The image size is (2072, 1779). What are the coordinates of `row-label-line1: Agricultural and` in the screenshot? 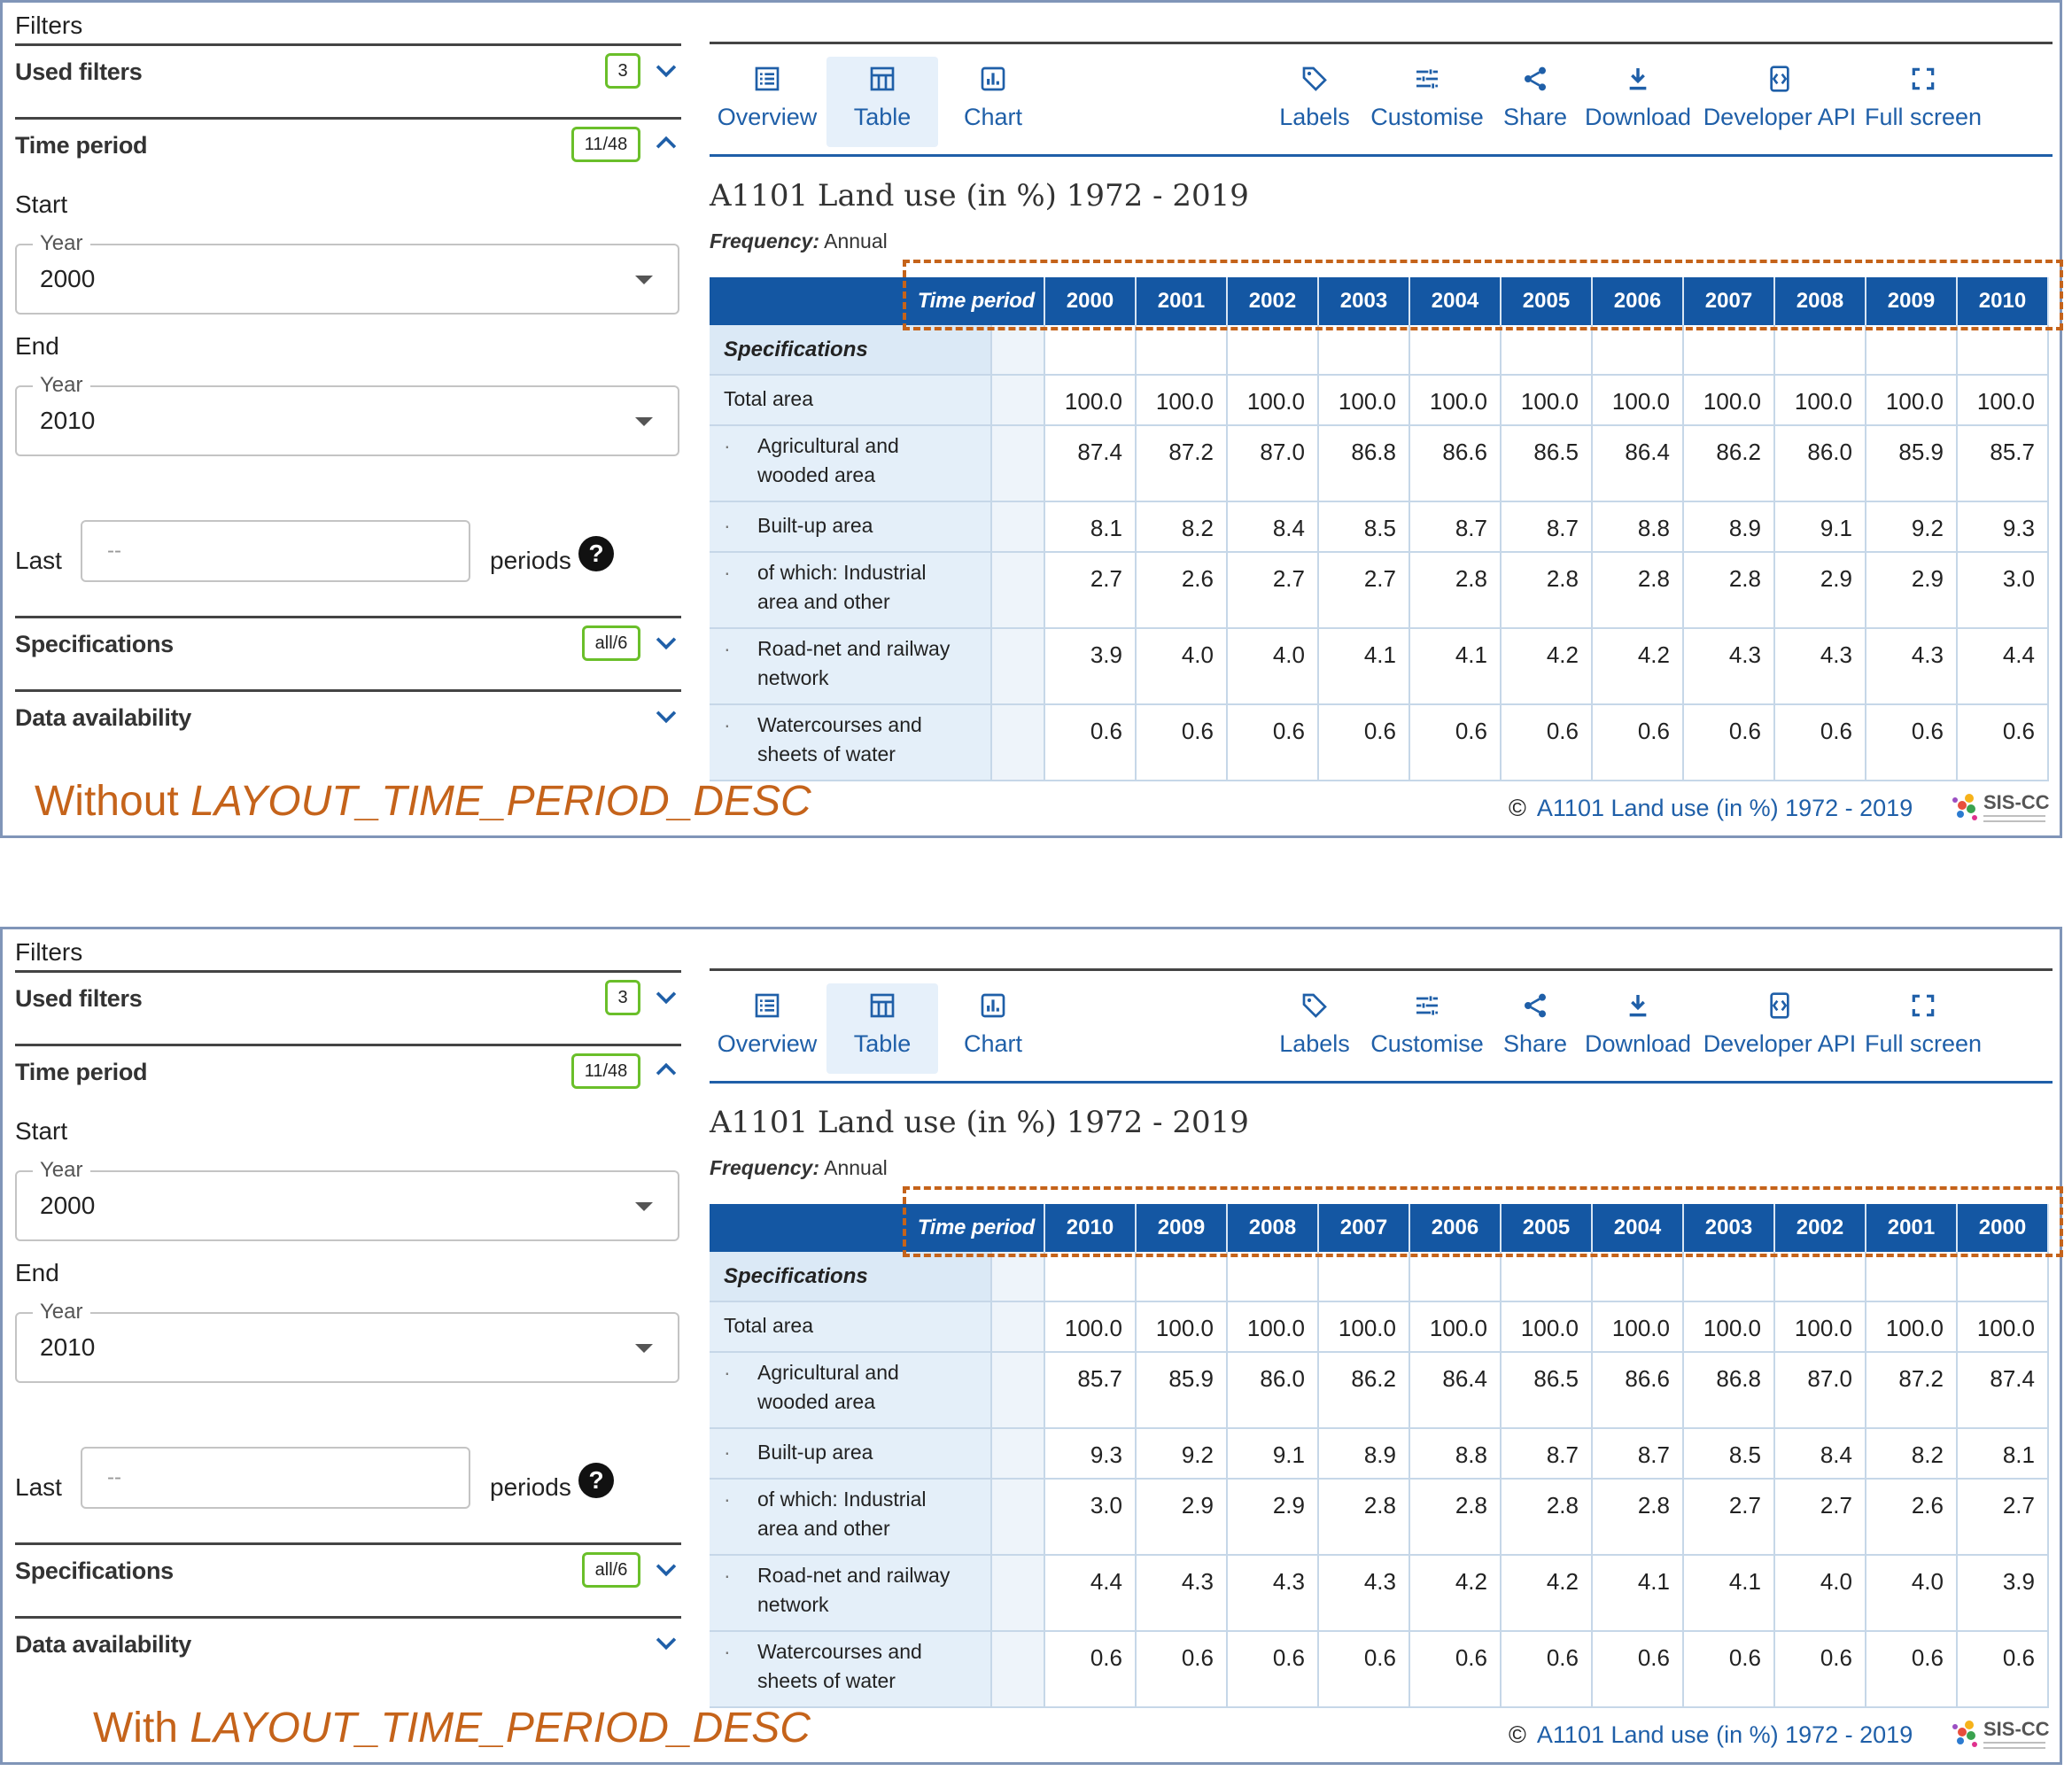 It's located at (828, 445).